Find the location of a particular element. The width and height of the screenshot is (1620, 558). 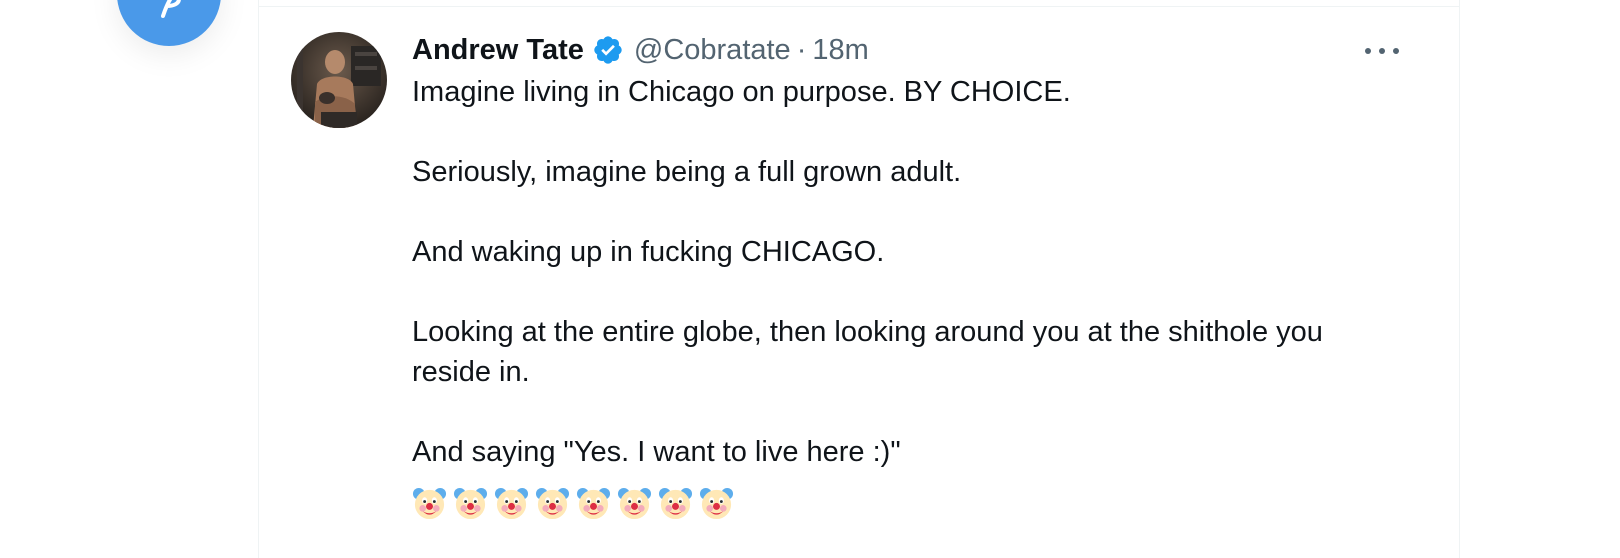

more-options-icon is located at coordinates (1382, 51).